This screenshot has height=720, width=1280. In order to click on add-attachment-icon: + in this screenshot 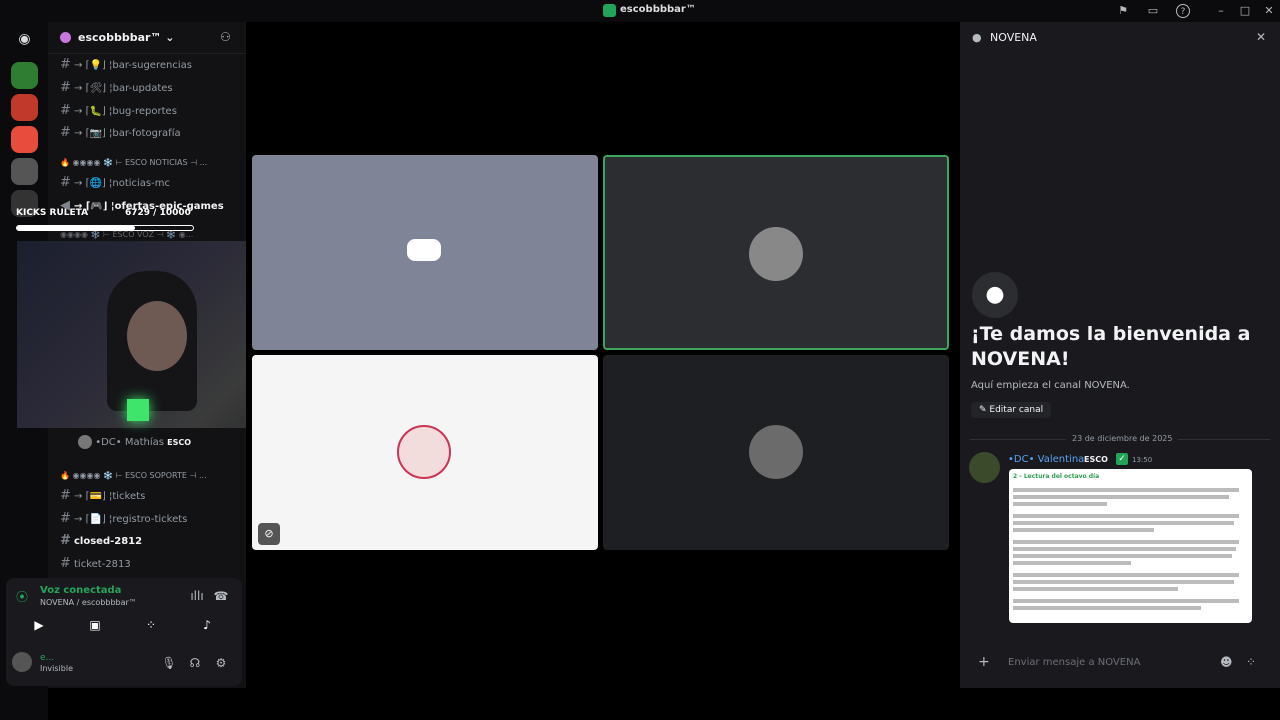, I will do `click(984, 662)`.